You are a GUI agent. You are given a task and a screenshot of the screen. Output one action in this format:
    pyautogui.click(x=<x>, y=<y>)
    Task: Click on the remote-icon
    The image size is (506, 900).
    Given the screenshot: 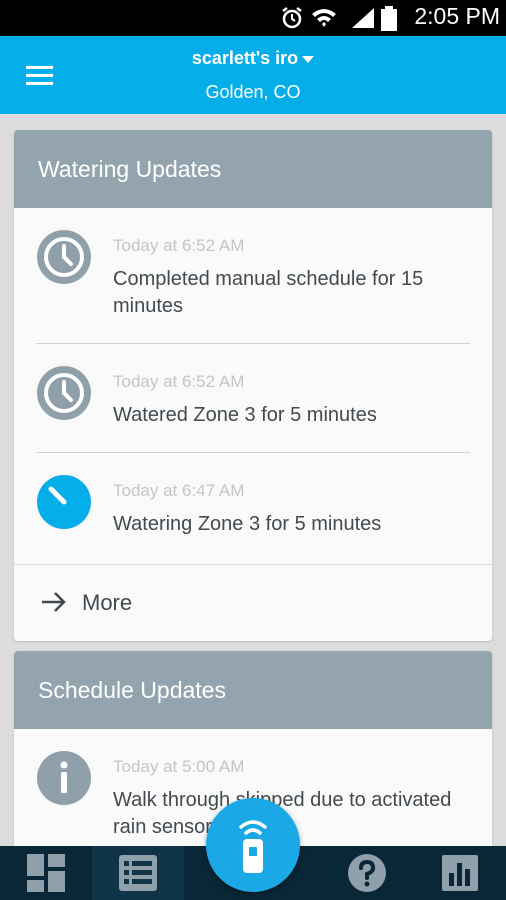 What is the action you would take?
    pyautogui.click(x=253, y=846)
    